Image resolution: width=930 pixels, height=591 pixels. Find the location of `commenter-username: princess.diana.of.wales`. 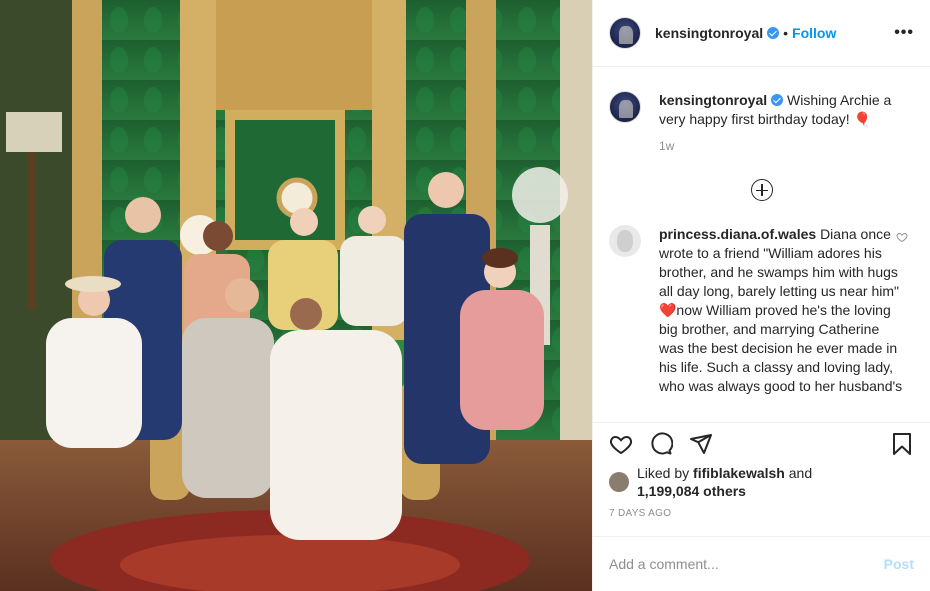

commenter-username: princess.diana.of.wales is located at coordinates (737, 234).